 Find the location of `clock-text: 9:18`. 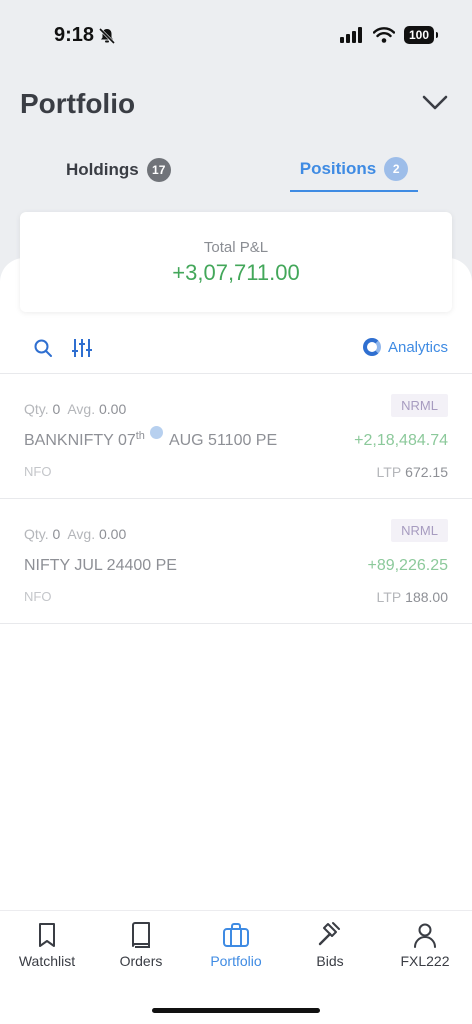

clock-text: 9:18 is located at coordinates (74, 35).